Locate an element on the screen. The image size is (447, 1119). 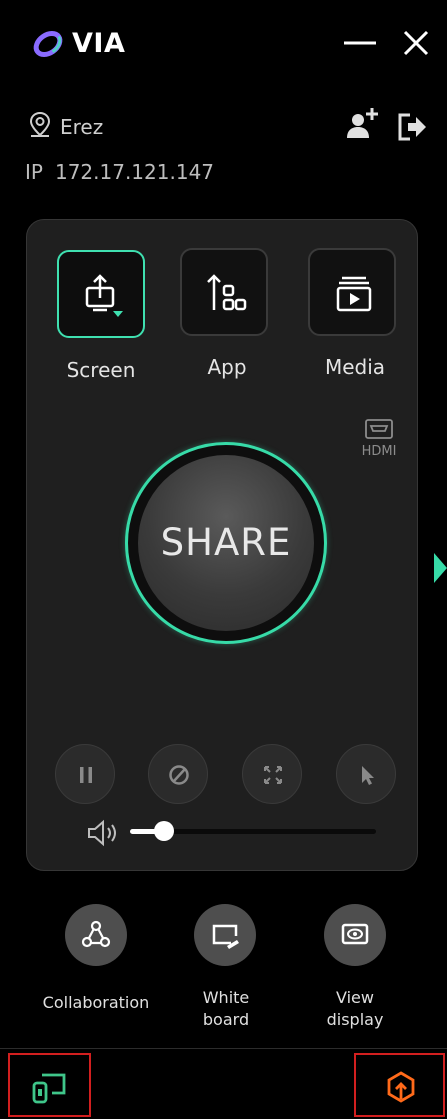
pointer-icon is located at coordinates (368, 775).